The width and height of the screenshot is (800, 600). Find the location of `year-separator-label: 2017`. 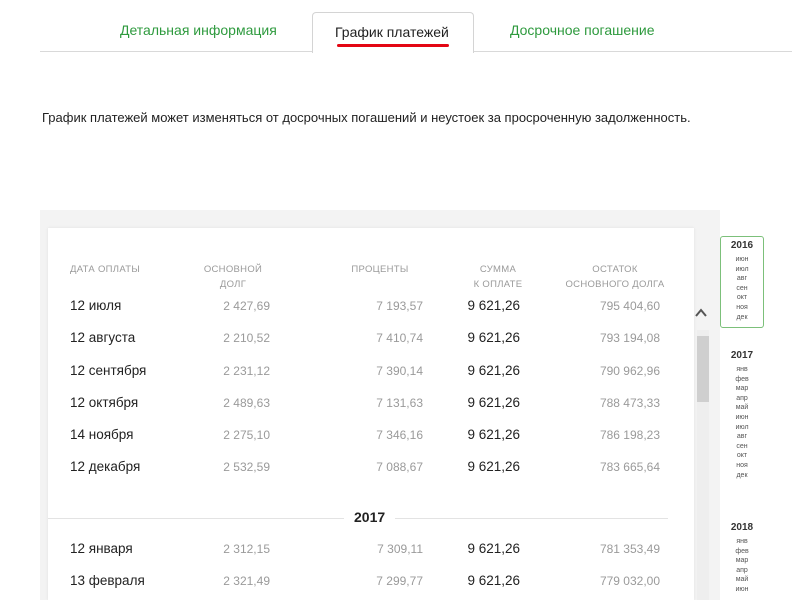

year-separator-label: 2017 is located at coordinates (370, 517).